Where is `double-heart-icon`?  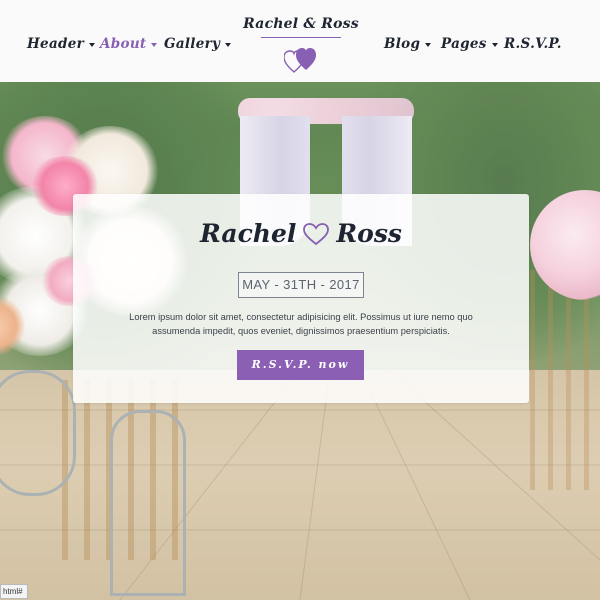
double-heart-icon is located at coordinates (300, 60).